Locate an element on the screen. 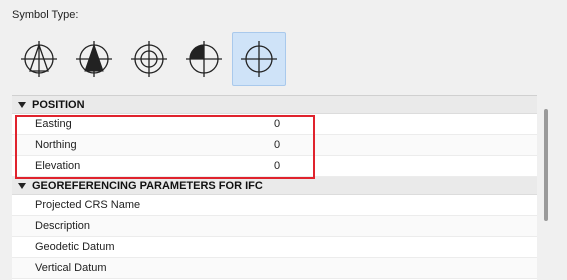  crosshair-circle-icon is located at coordinates (149, 59).